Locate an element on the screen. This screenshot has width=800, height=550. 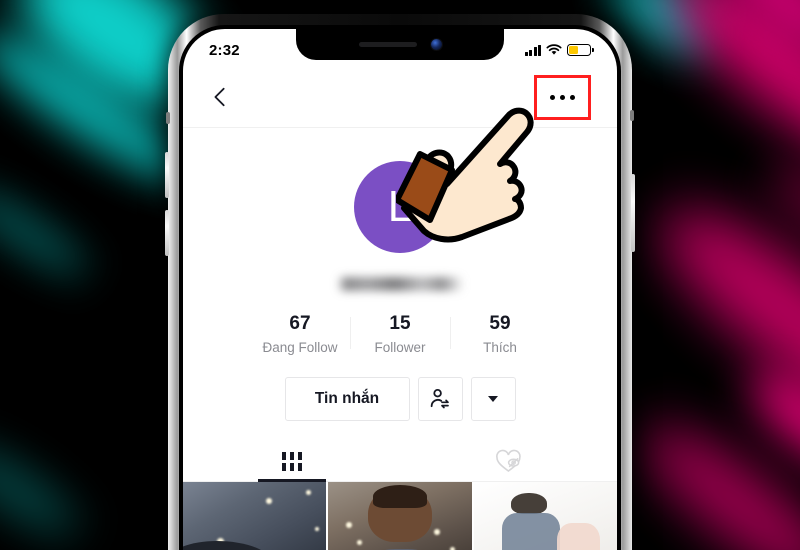
volume-down-button is located at coordinates (167, 233).